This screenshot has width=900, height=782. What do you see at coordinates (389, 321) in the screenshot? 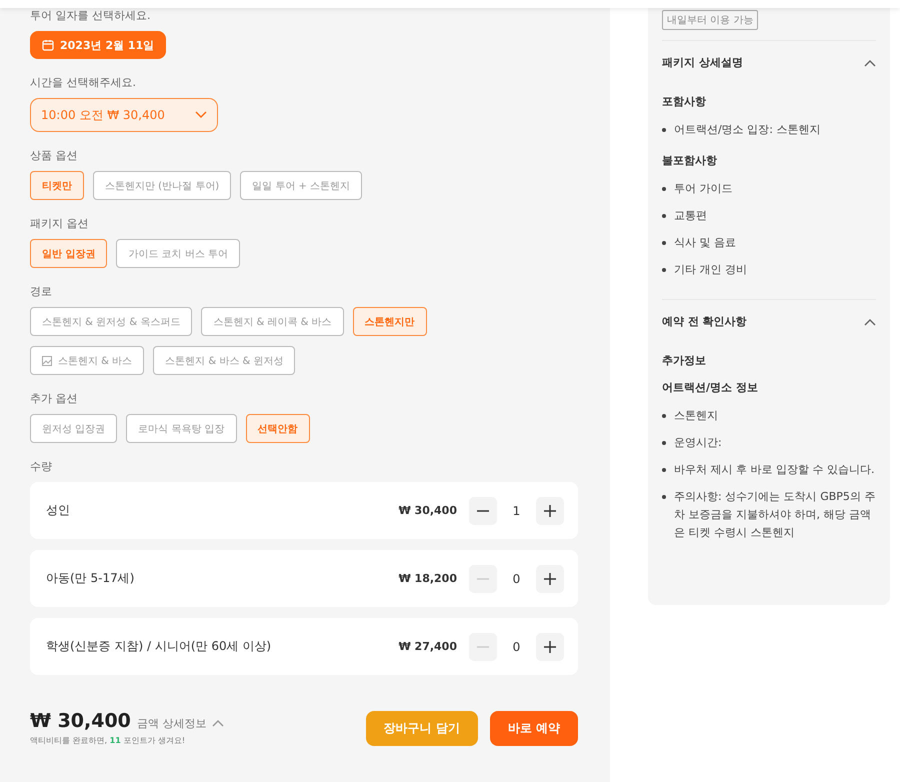
I see `option-chip: 스톤헨지만` at bounding box center [389, 321].